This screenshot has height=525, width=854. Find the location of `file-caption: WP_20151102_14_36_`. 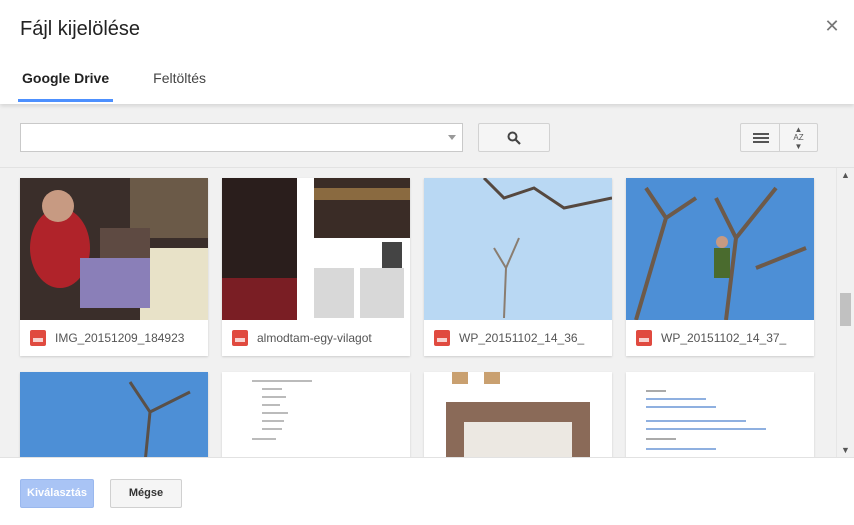

file-caption: WP_20151102_14_36_ is located at coordinates (518, 338).